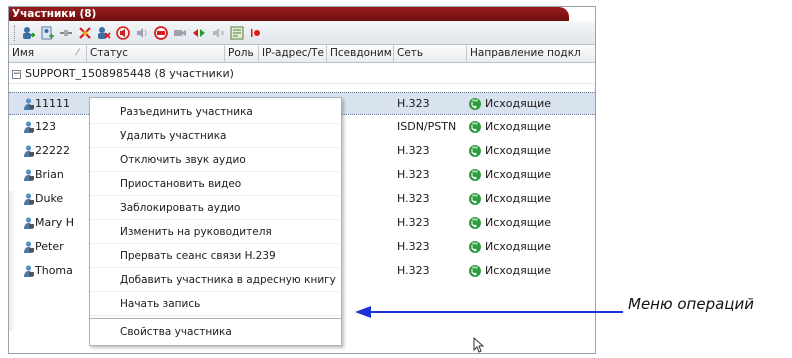 This screenshot has width=792, height=358. I want to click on mouse-cursor-icon, so click(479, 345).